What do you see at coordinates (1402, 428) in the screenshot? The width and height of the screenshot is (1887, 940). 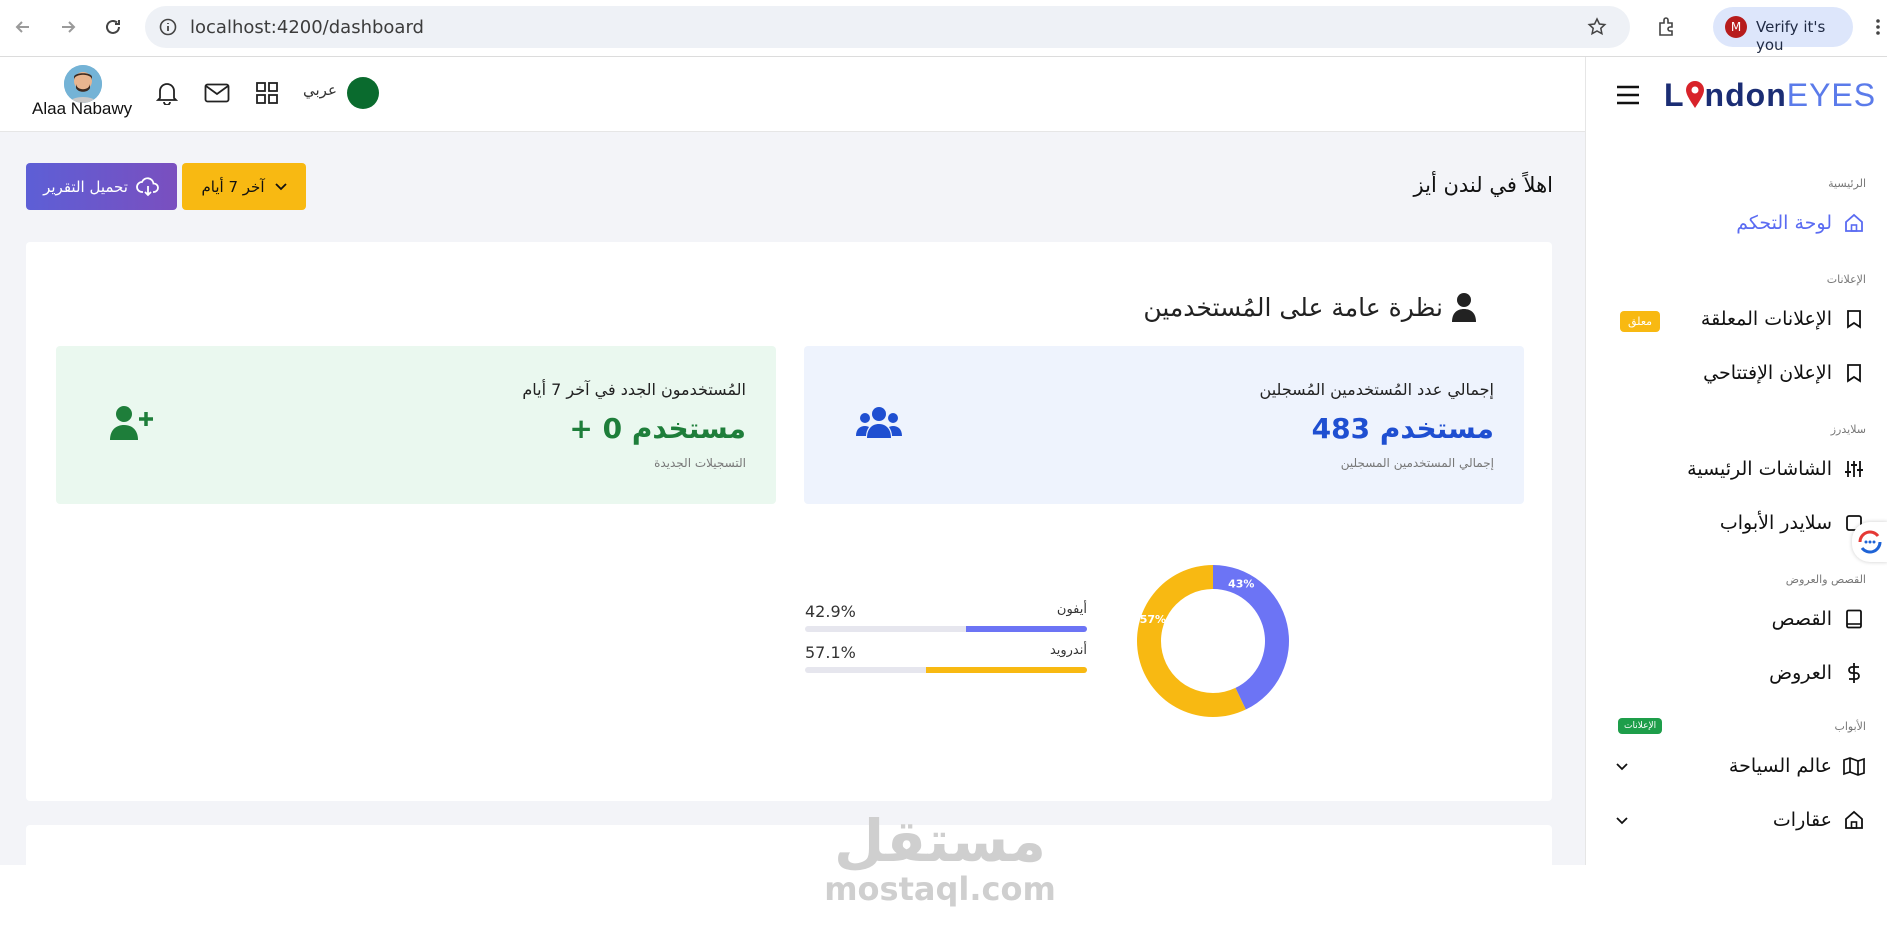 I see `total-users-value: 483 مستخدم` at bounding box center [1402, 428].